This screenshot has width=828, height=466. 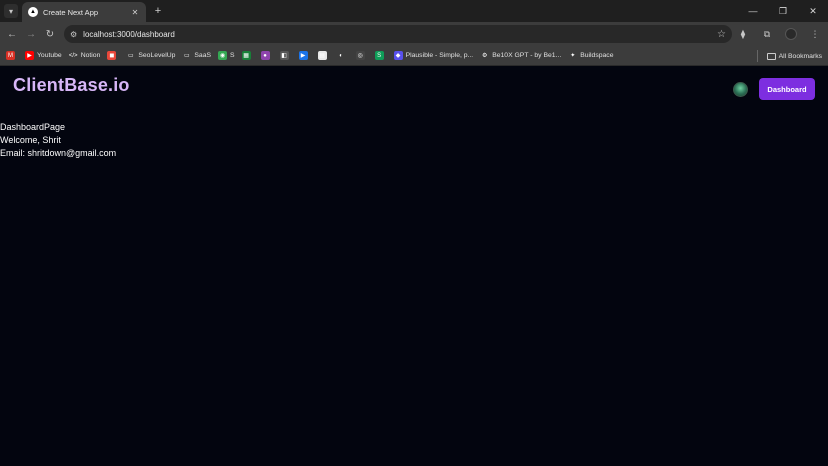 I want to click on app-icon: ◎, so click(x=360, y=55).